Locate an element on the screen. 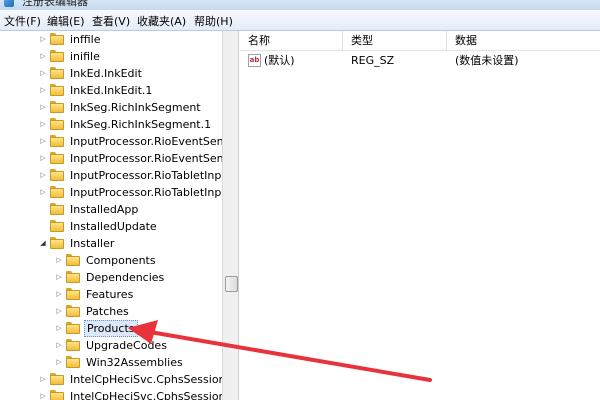 The height and width of the screenshot is (400, 600). column-header-type: 类型 is located at coordinates (395, 40).